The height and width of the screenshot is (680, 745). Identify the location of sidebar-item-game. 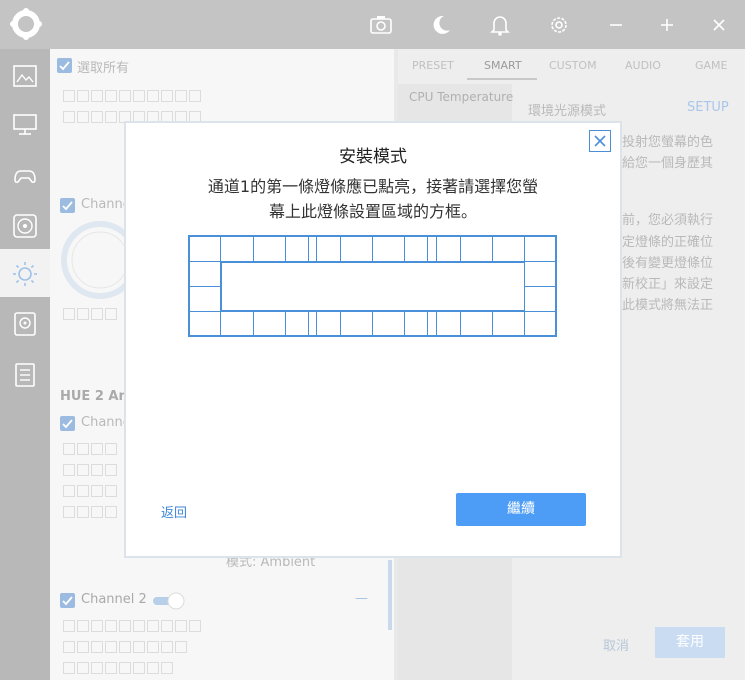
(25, 175).